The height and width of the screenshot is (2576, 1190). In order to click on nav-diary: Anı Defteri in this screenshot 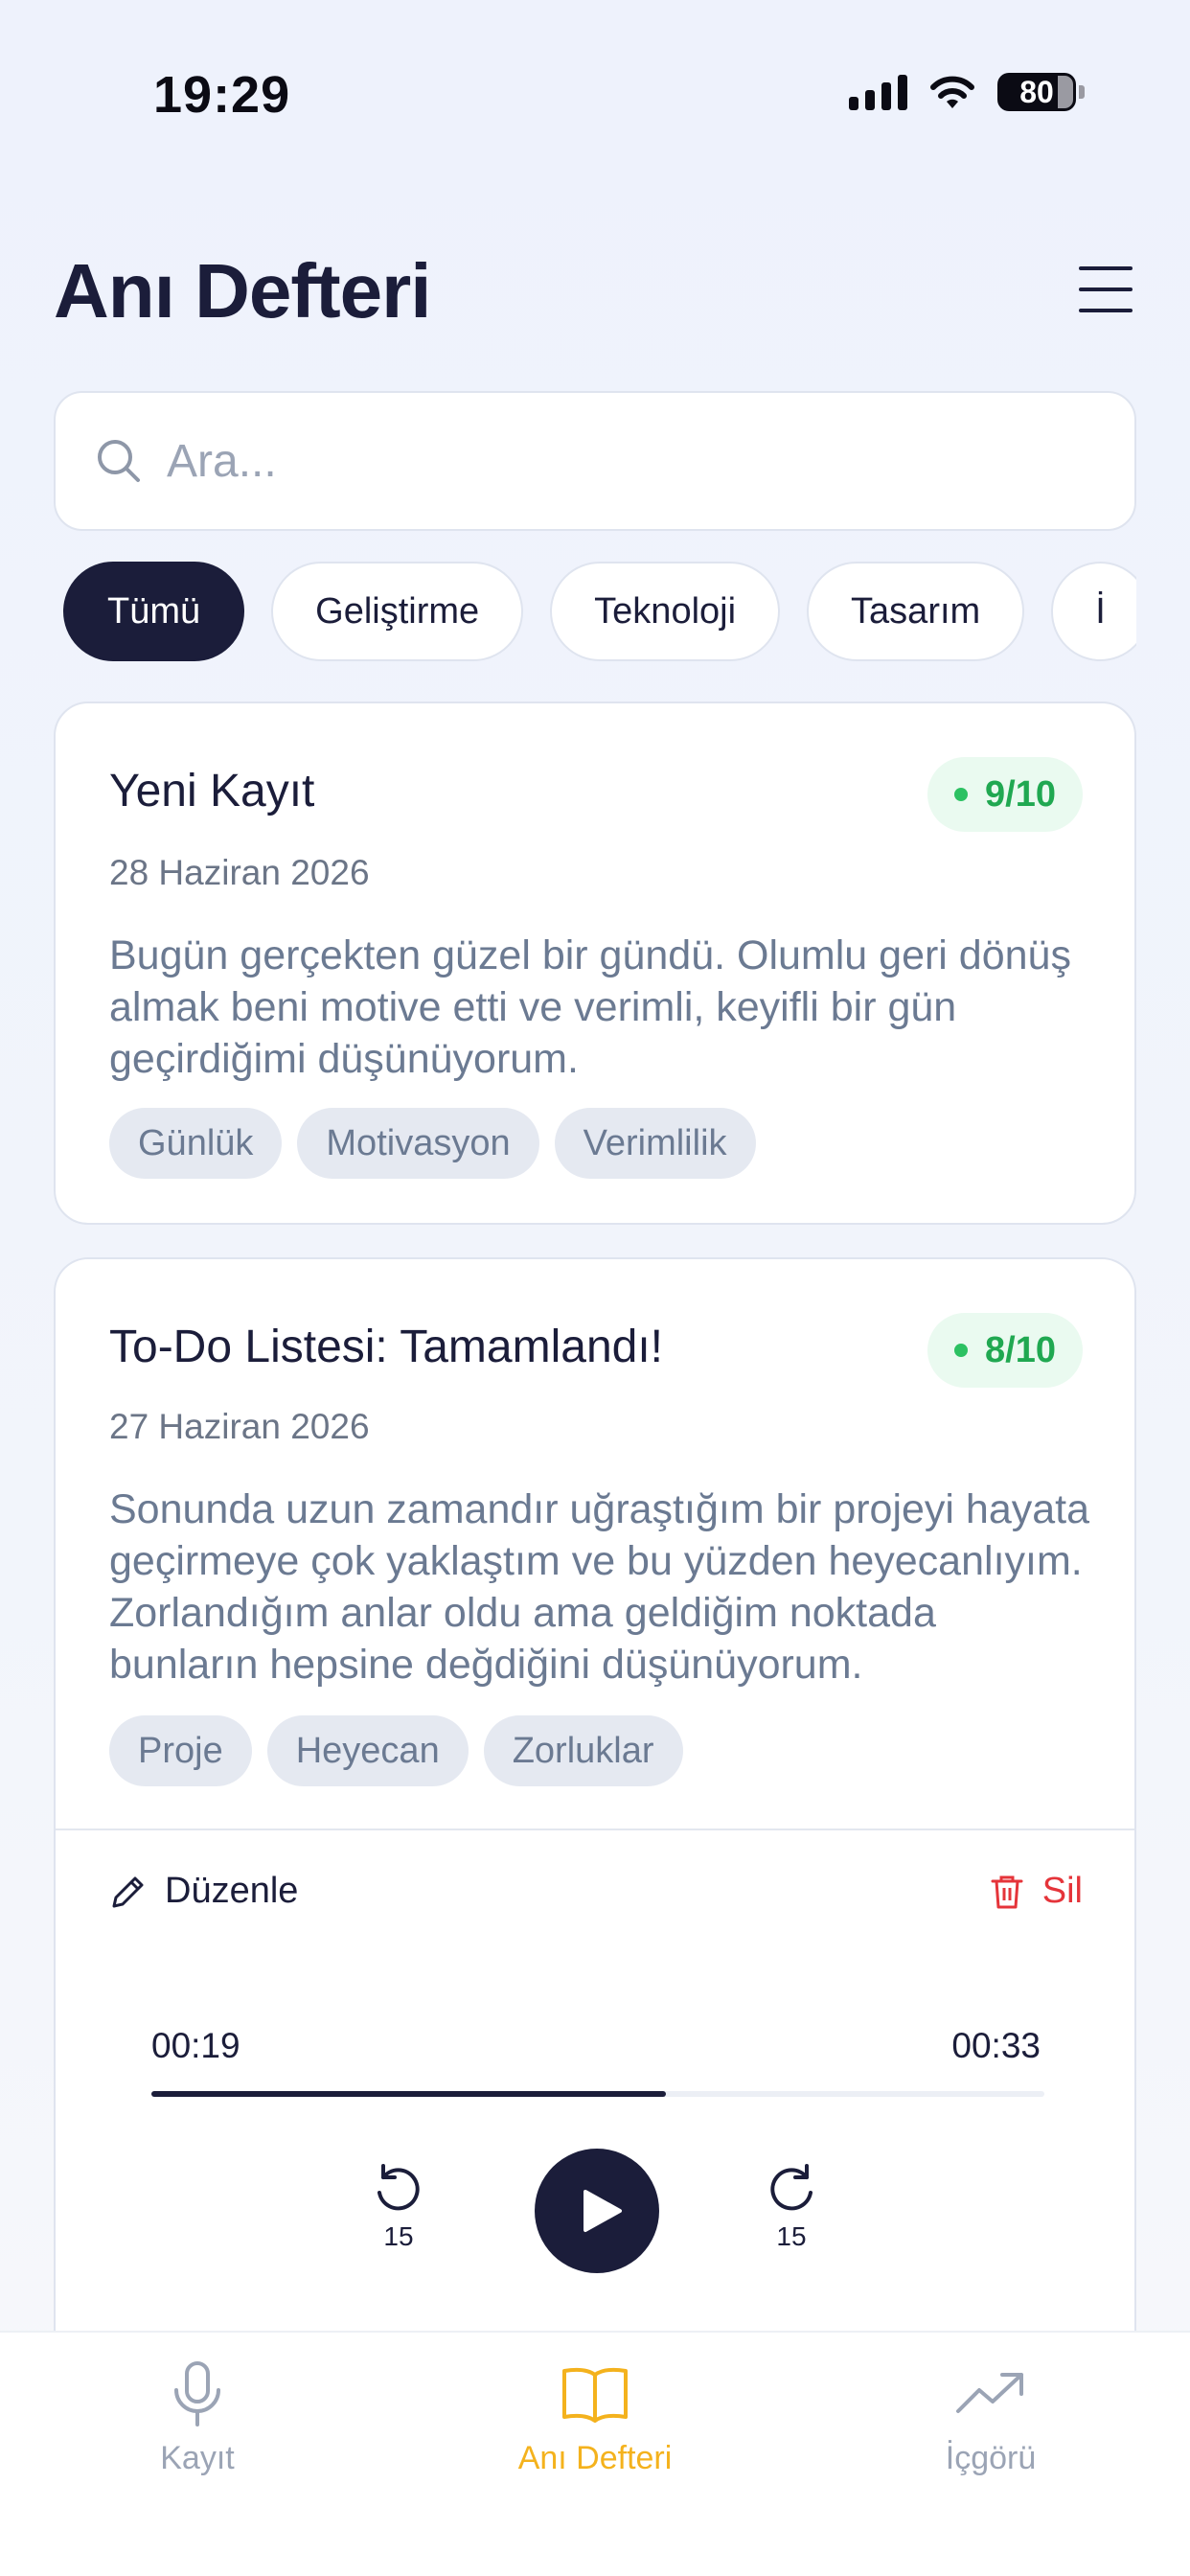, I will do `click(595, 2417)`.